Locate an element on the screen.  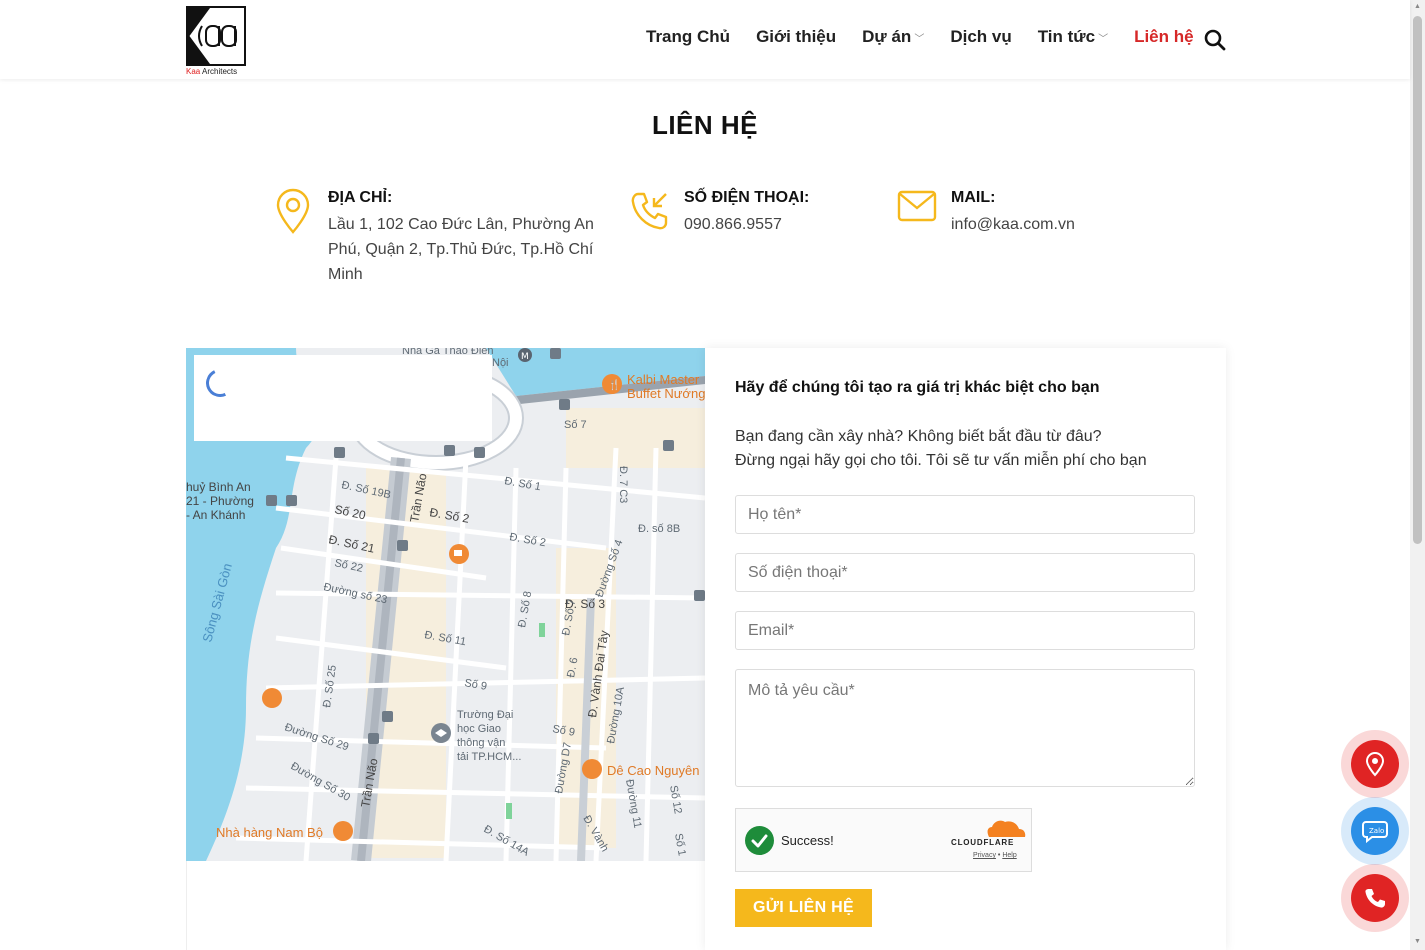
mail-block: MAIL: info@kaa.com.vn is located at coordinates (1007, 216).